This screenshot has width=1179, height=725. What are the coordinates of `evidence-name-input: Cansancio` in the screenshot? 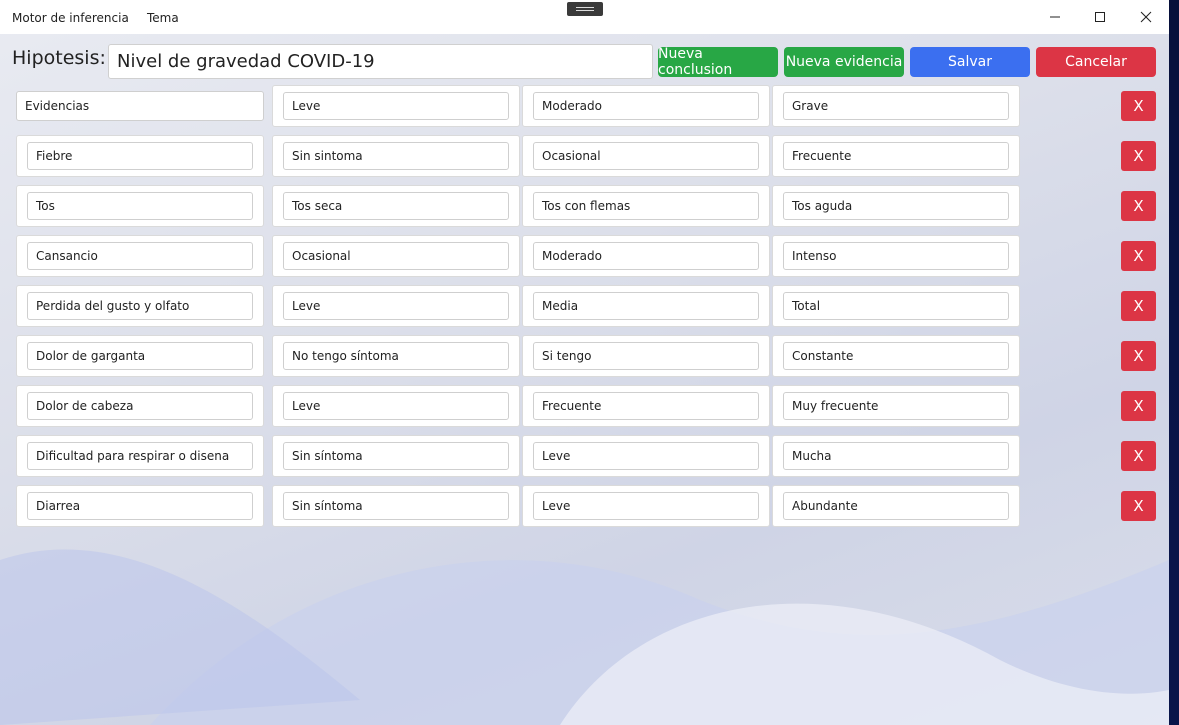 It's located at (140, 256).